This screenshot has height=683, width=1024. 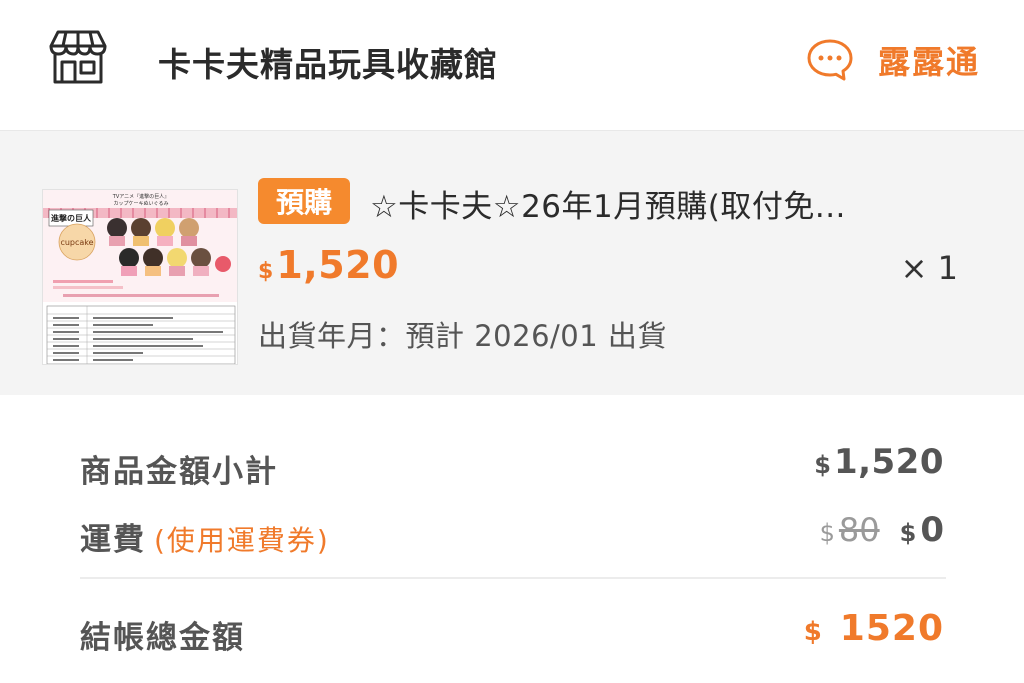 I want to click on thumb-logo-text: 進撃の巨人, so click(x=71, y=218).